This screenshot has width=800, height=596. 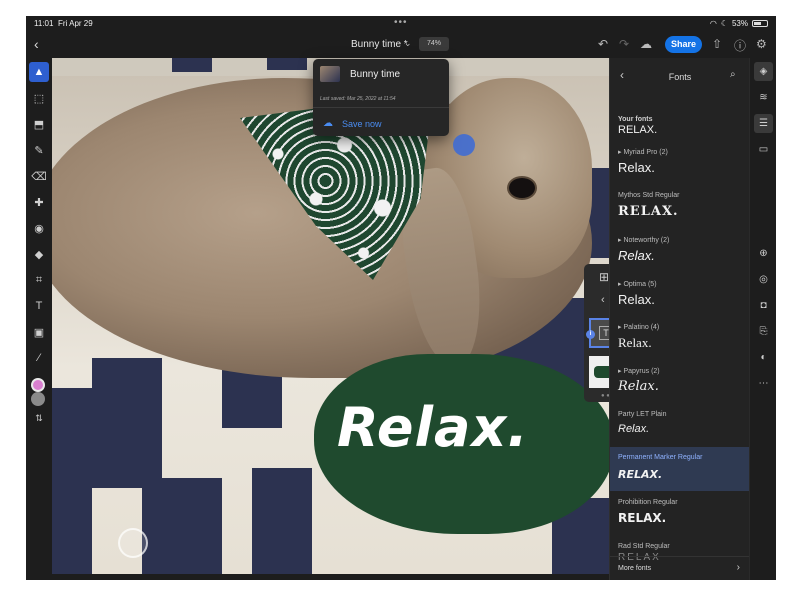 I want to click on brush-cursor, so click(x=133, y=543).